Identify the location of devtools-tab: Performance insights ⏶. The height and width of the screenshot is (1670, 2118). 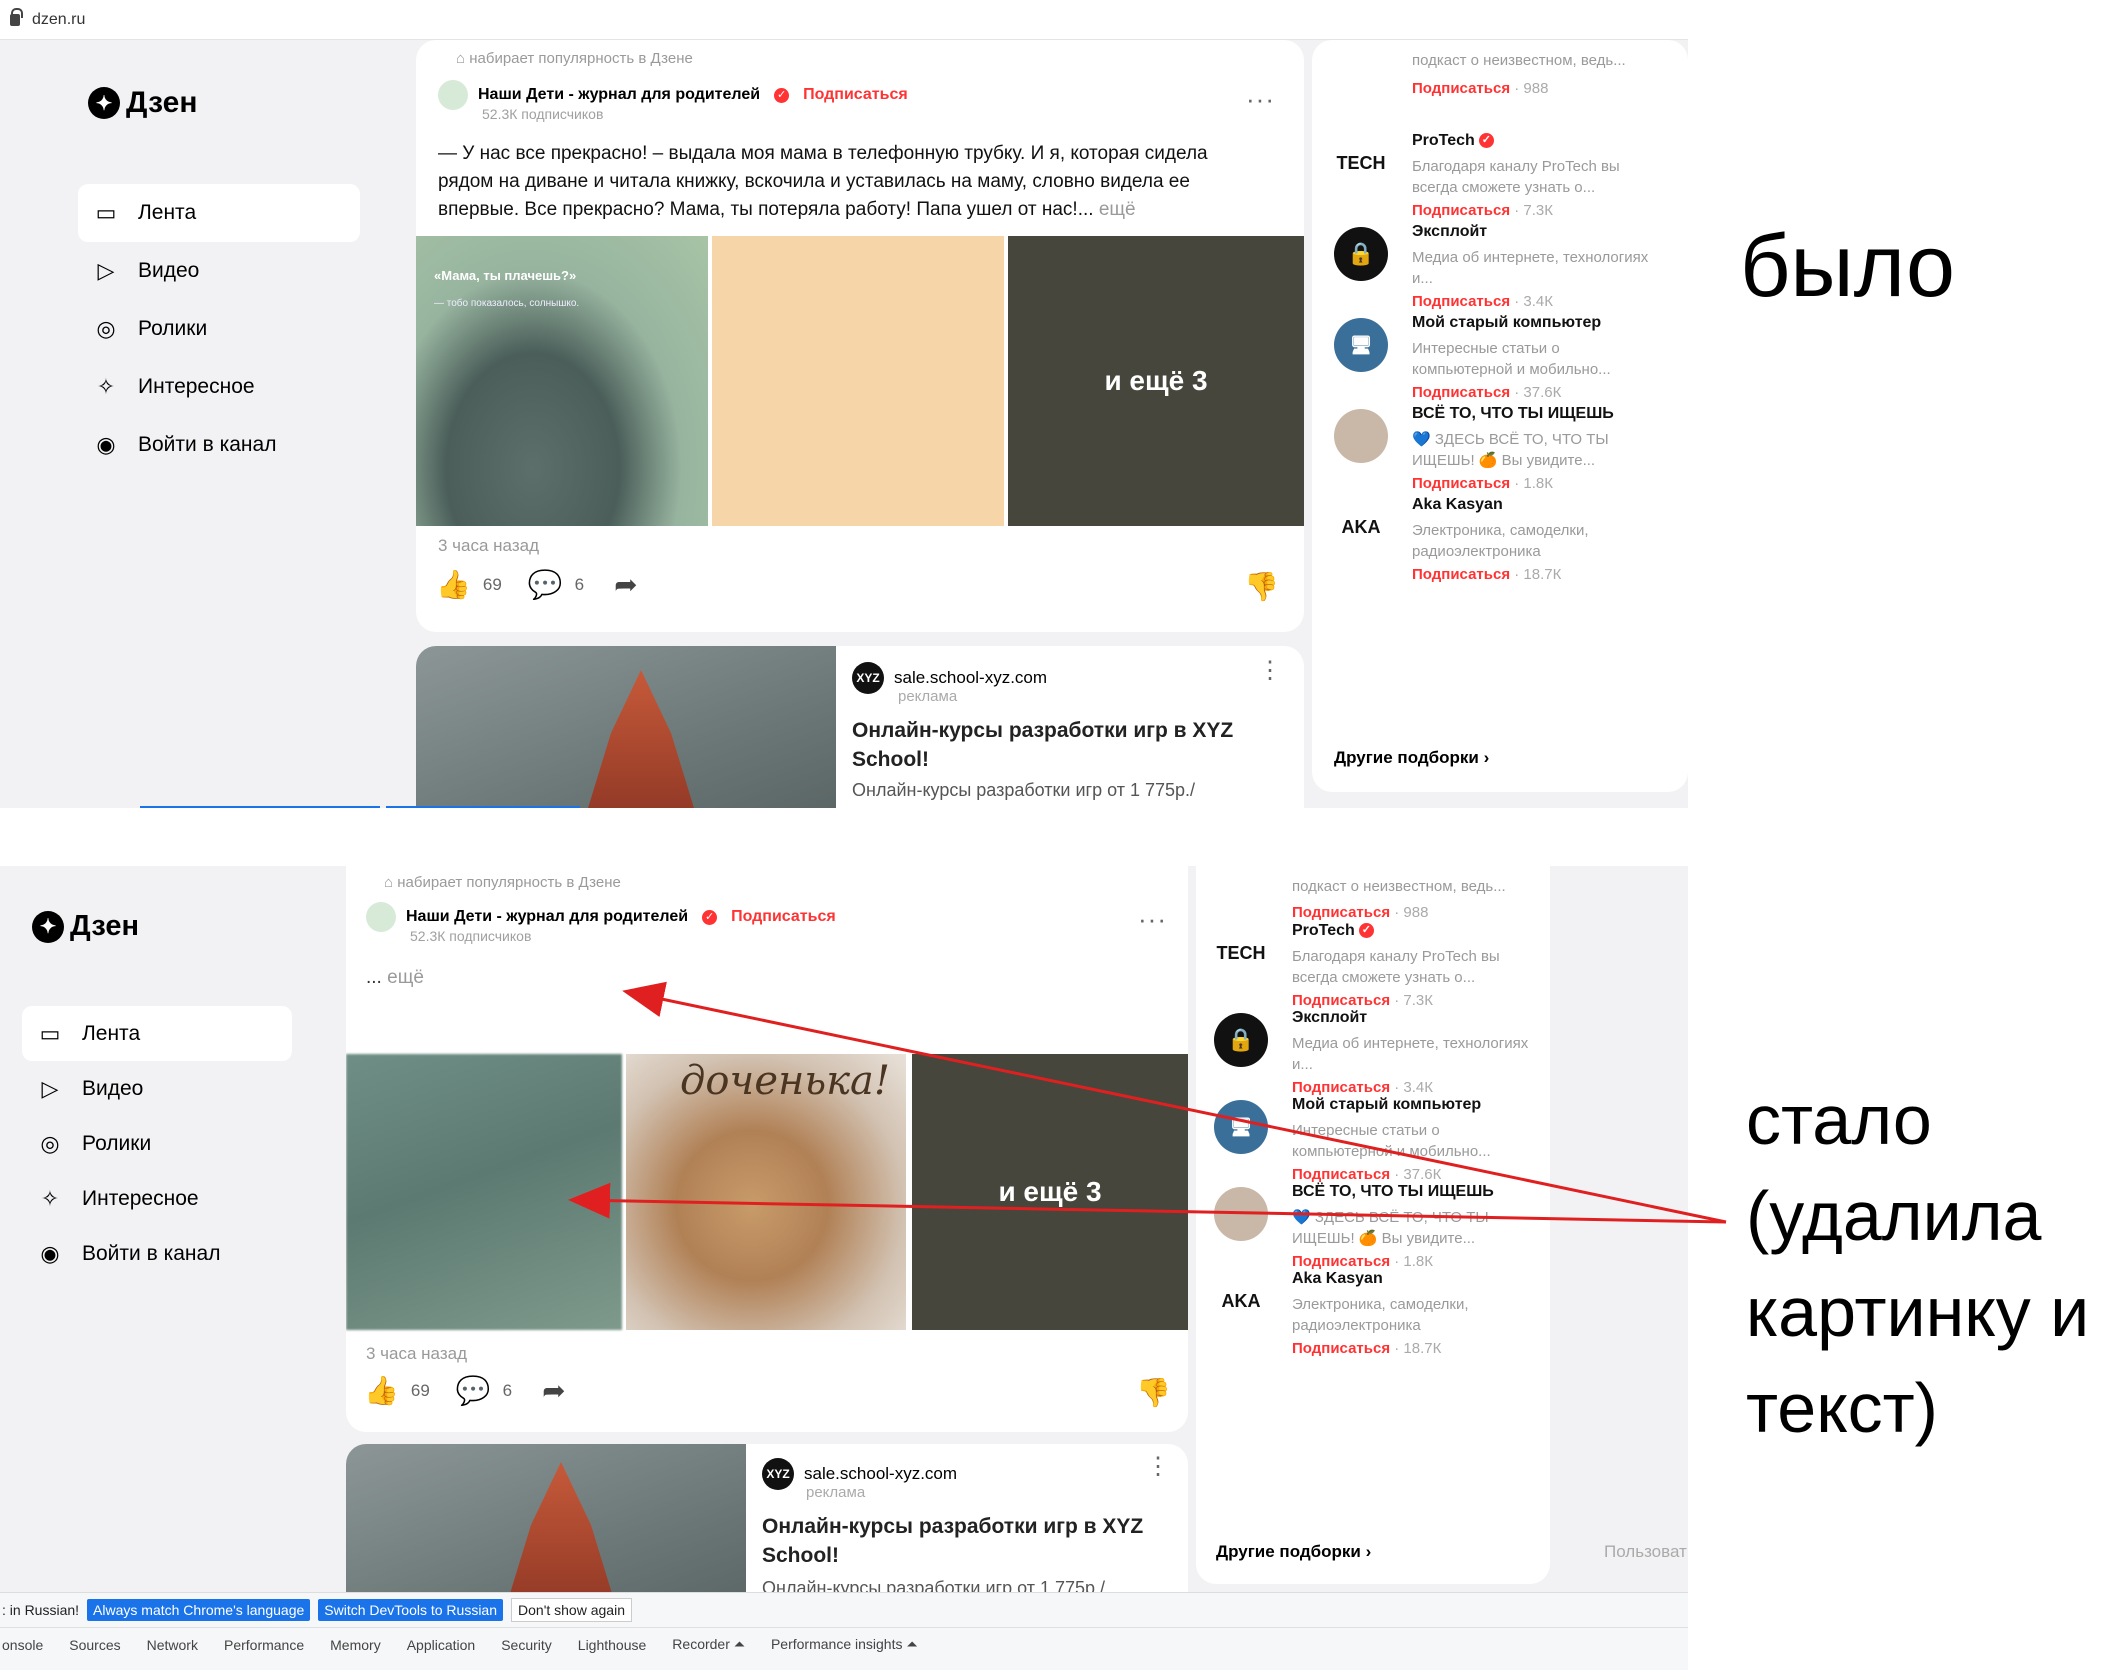
(844, 1644).